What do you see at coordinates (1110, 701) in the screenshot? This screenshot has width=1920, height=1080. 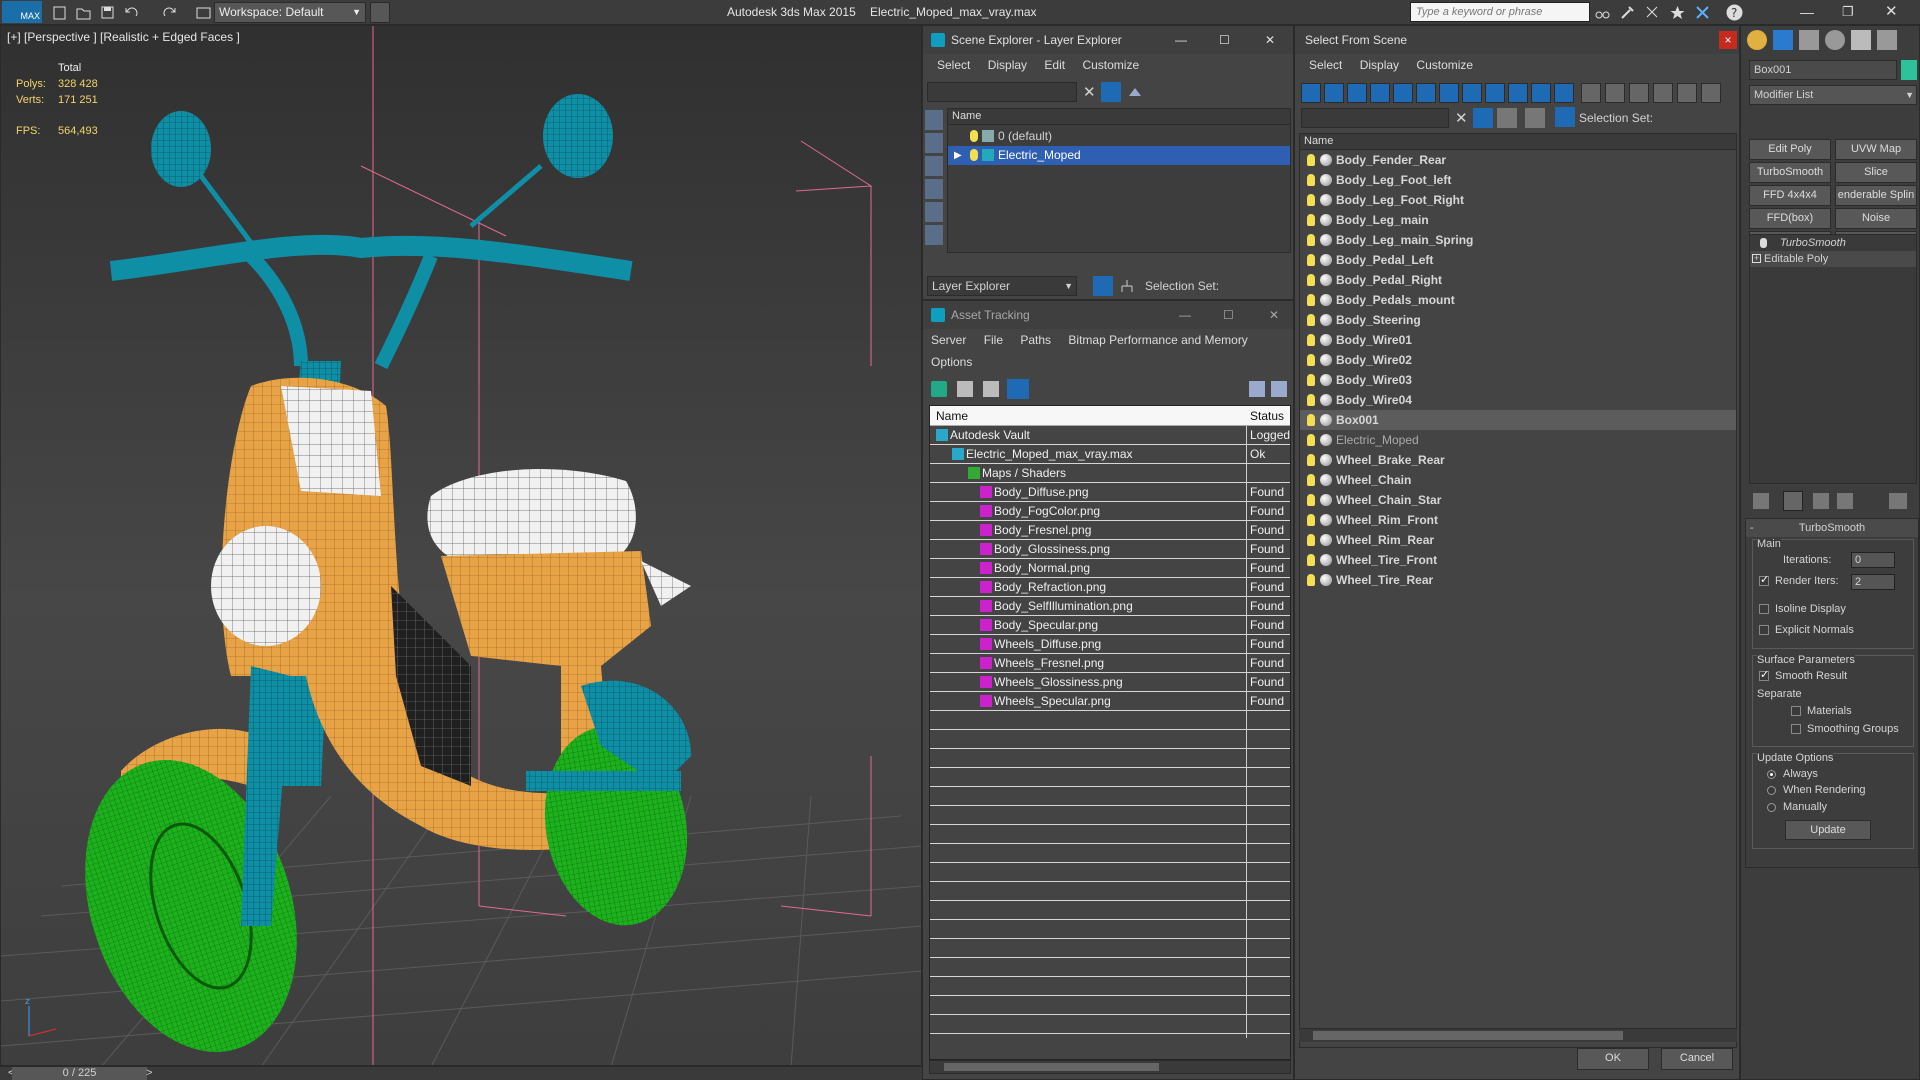 I see `asset-row: Wheels_Specular.png Found` at bounding box center [1110, 701].